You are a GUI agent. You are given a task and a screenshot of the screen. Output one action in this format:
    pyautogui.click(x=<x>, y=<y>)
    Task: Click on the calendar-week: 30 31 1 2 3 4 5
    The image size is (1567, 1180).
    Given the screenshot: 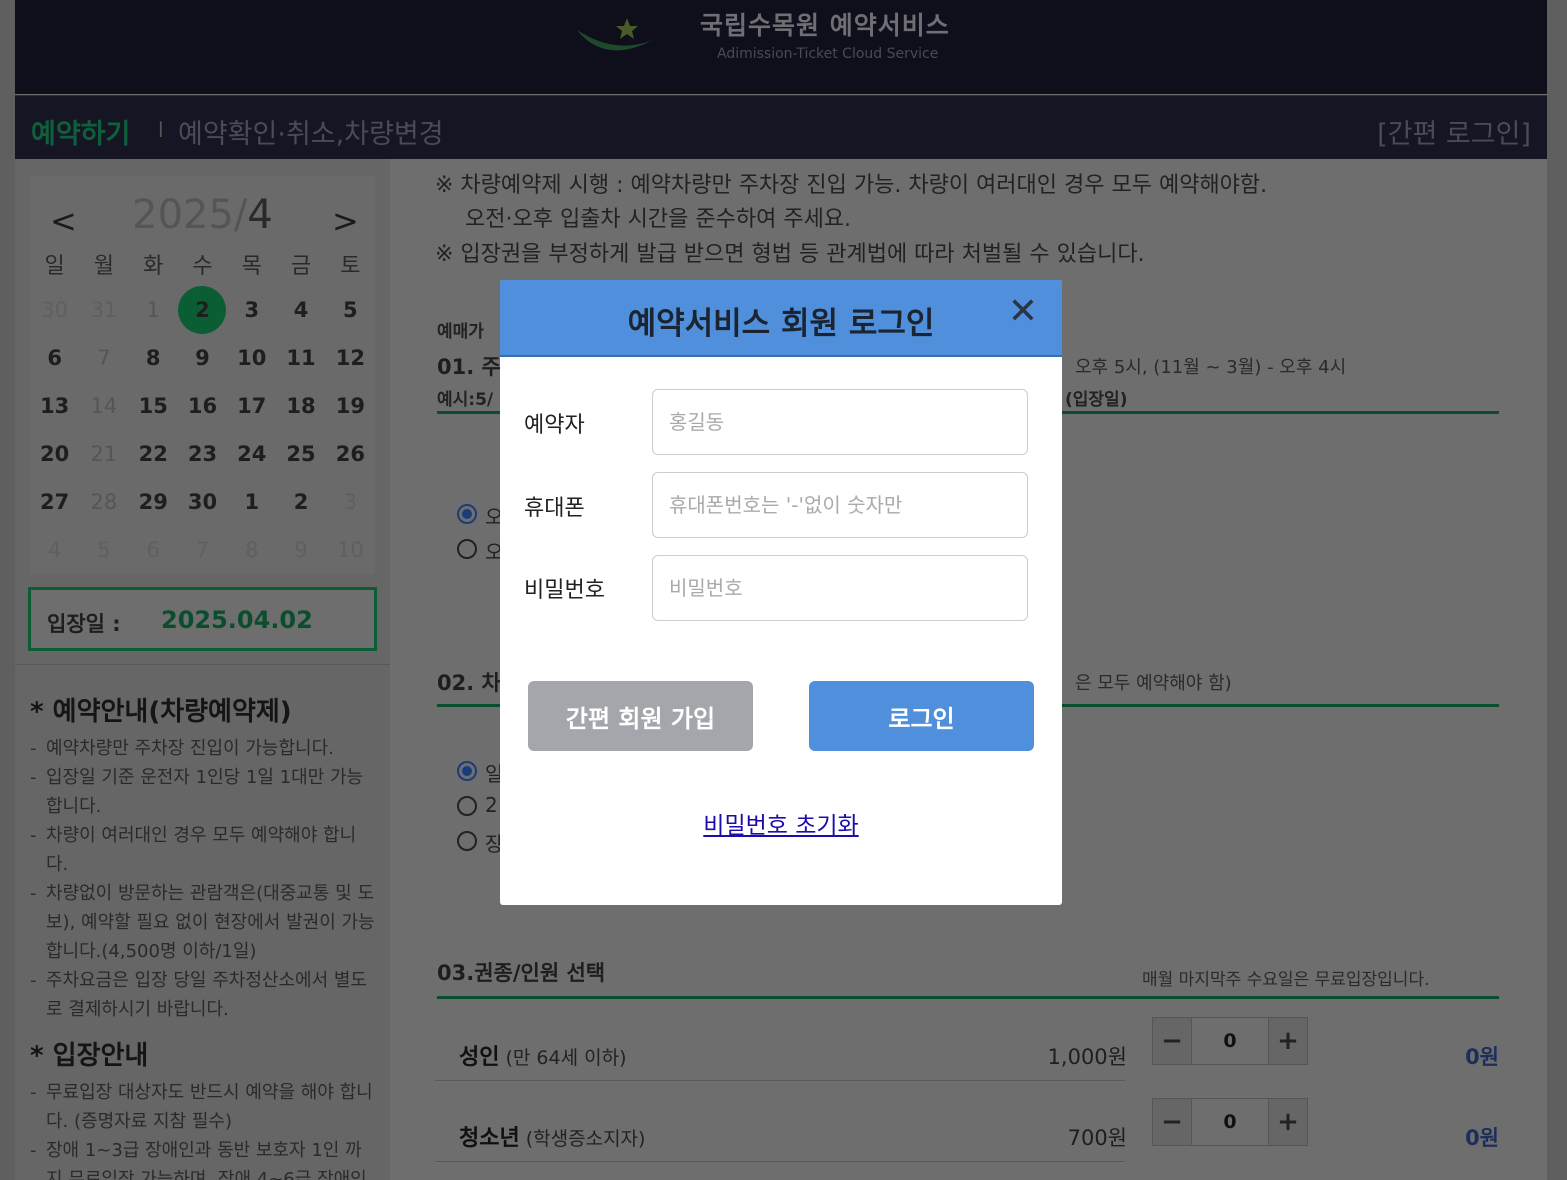 What is the action you would take?
    pyautogui.click(x=202, y=310)
    